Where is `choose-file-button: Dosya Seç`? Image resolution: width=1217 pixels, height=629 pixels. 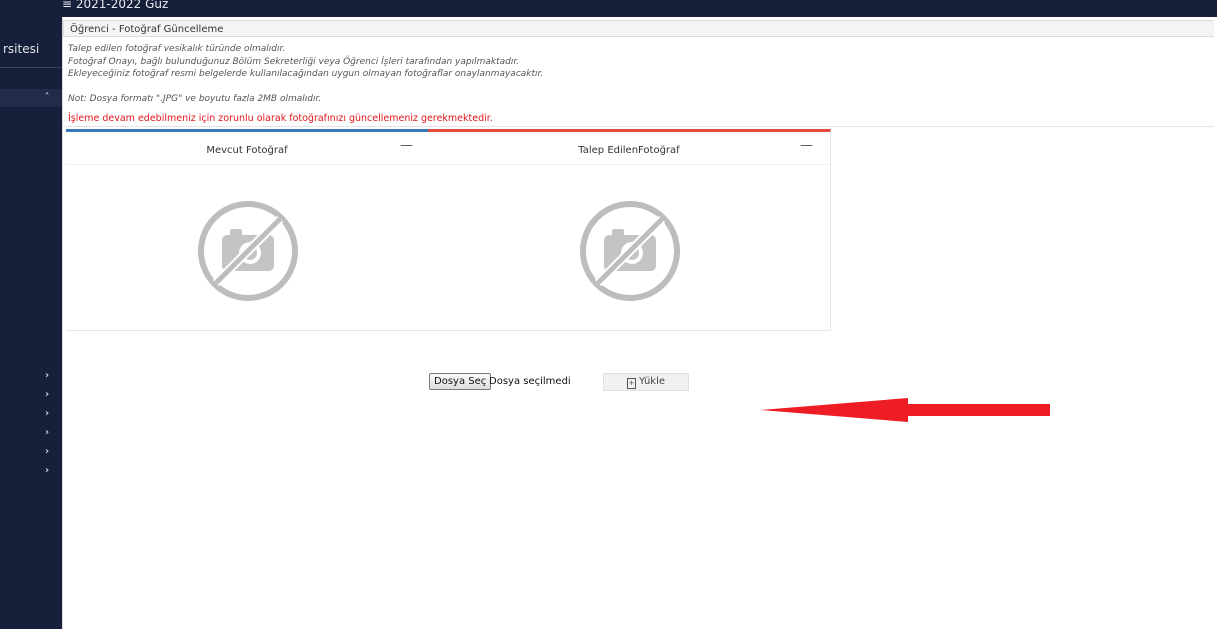 choose-file-button: Dosya Seç is located at coordinates (460, 381).